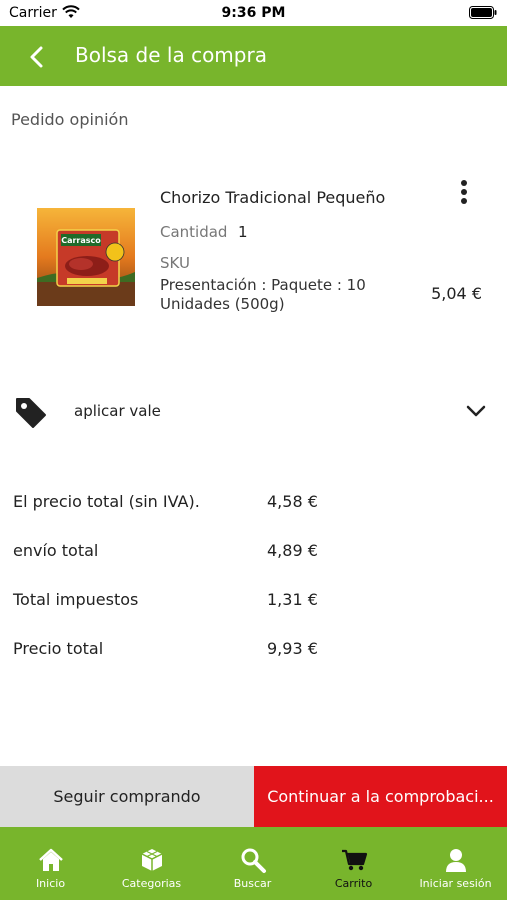 This screenshot has width=507, height=900. Describe the element at coordinates (81, 240) in the screenshot. I see `product-brand-text: Carrasco` at that location.